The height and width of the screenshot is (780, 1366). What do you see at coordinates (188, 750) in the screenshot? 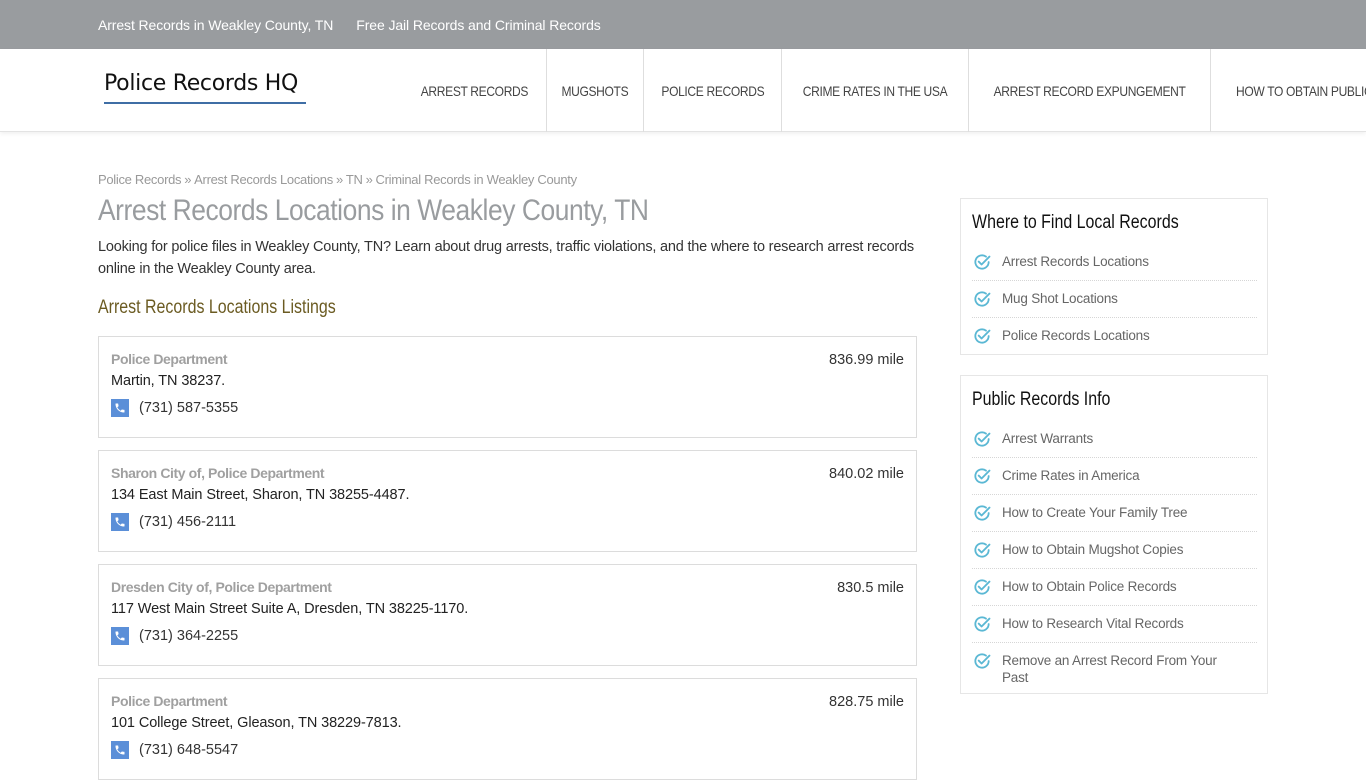
I see `listing-phone: (731) 648-5547` at bounding box center [188, 750].